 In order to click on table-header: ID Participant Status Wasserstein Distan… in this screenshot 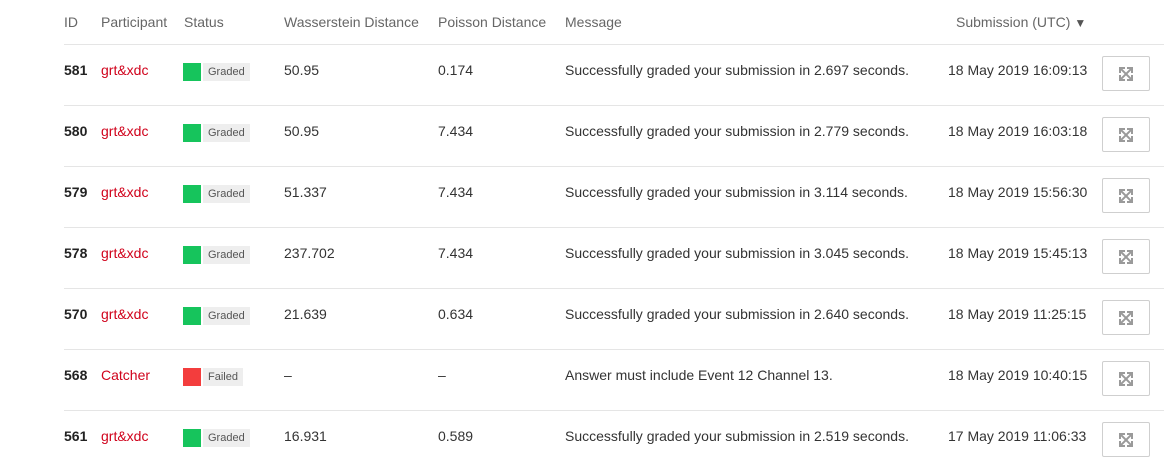, I will do `click(614, 22)`.